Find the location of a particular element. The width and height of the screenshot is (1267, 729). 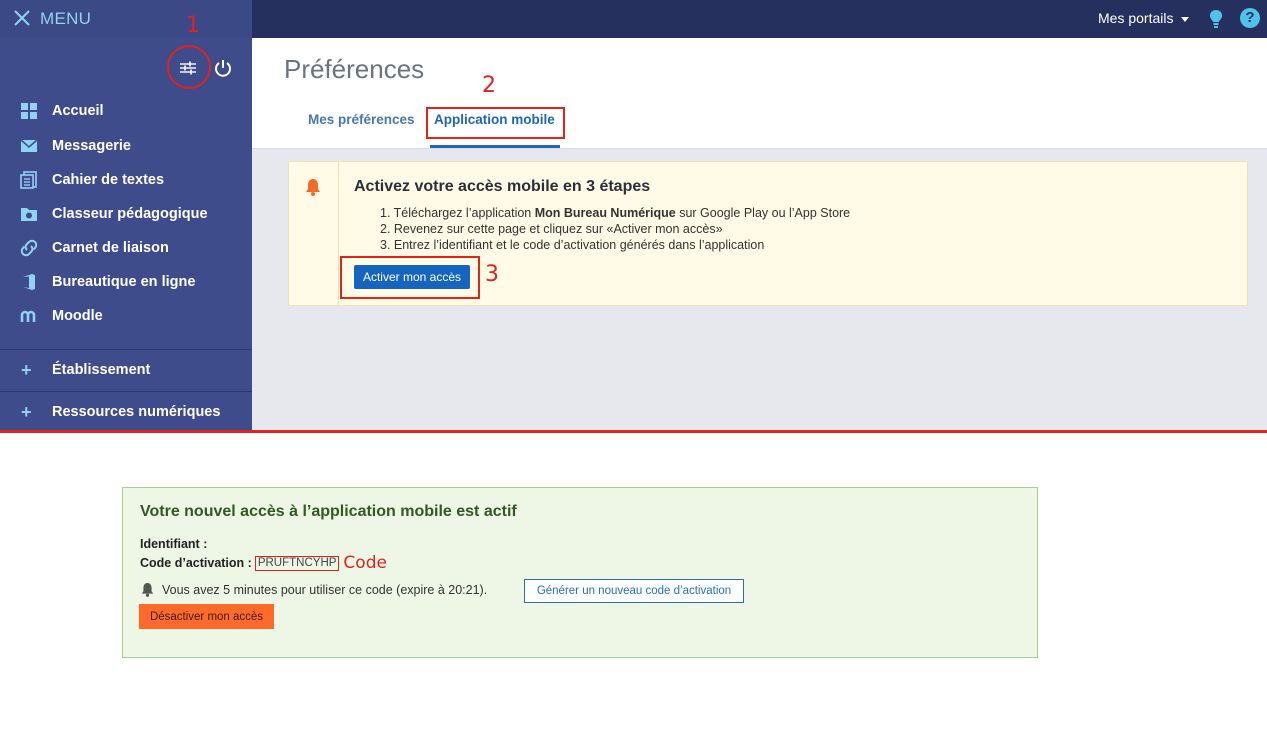

sidebar-section-etablissement: + Établissement is located at coordinates (126, 370).